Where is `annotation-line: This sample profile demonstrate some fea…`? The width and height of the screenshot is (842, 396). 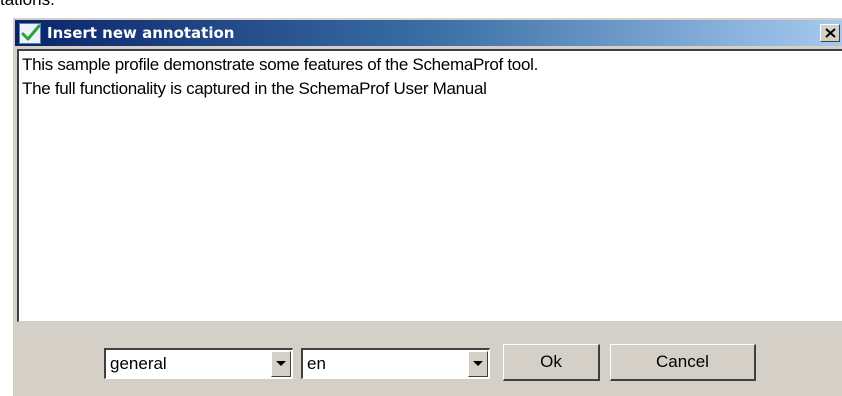 annotation-line: This sample profile demonstrate some fea… is located at coordinates (280, 64).